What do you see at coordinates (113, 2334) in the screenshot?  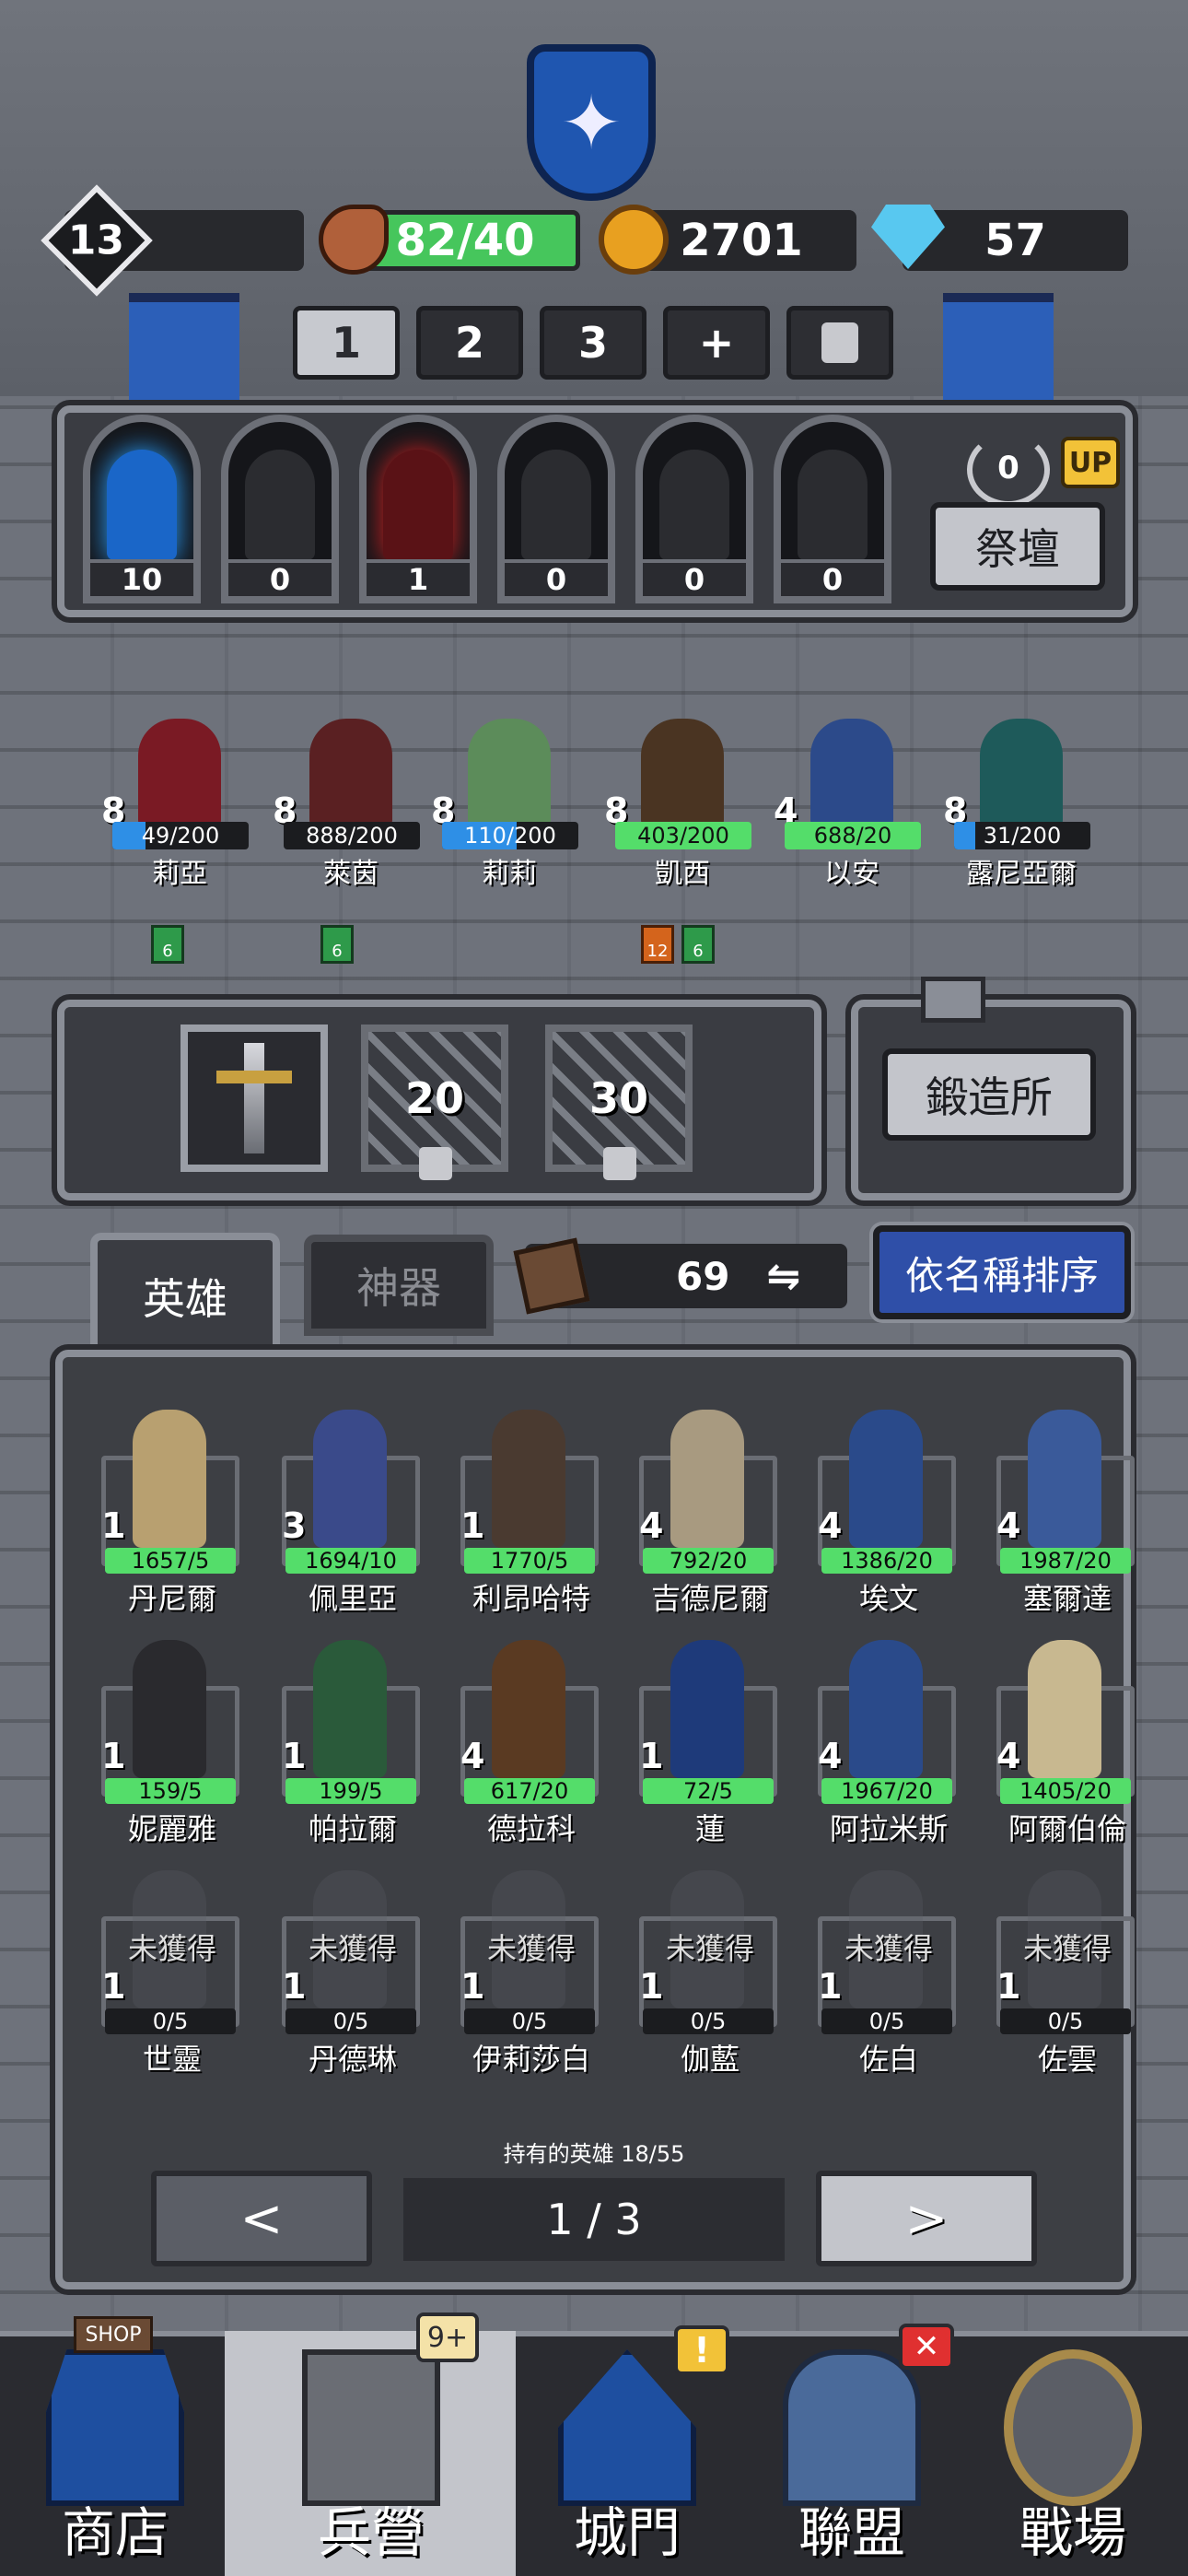 I see `shop-sign: SHOP` at bounding box center [113, 2334].